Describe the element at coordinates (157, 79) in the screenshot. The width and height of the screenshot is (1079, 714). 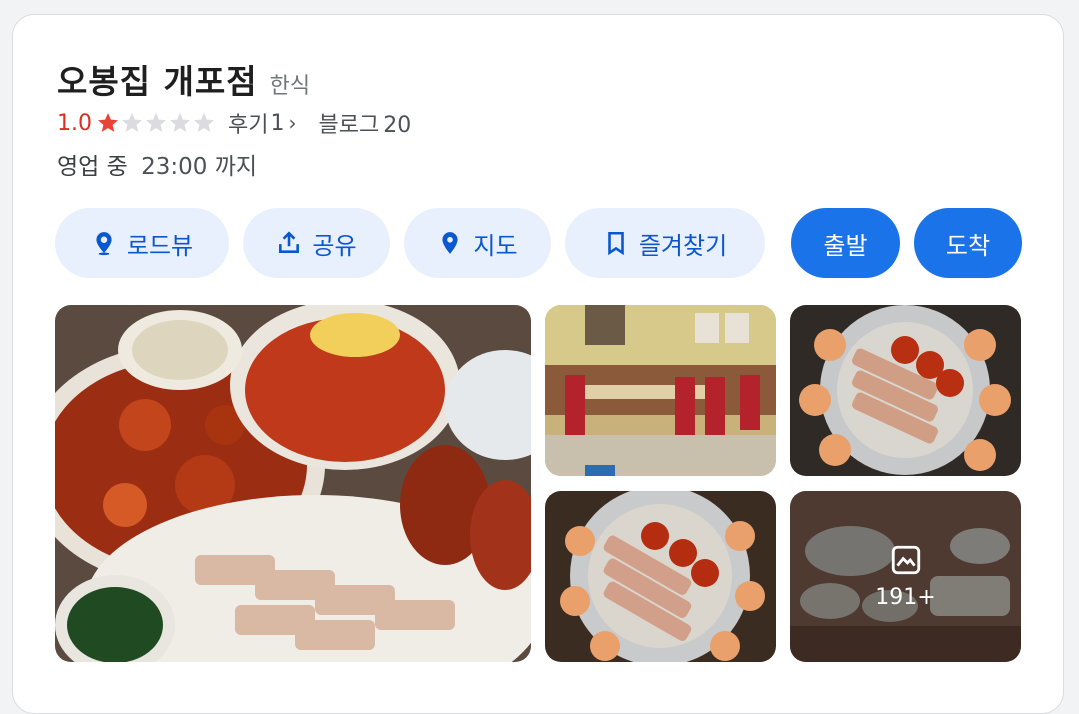
I see `place-name: 오봉집 개포점` at that location.